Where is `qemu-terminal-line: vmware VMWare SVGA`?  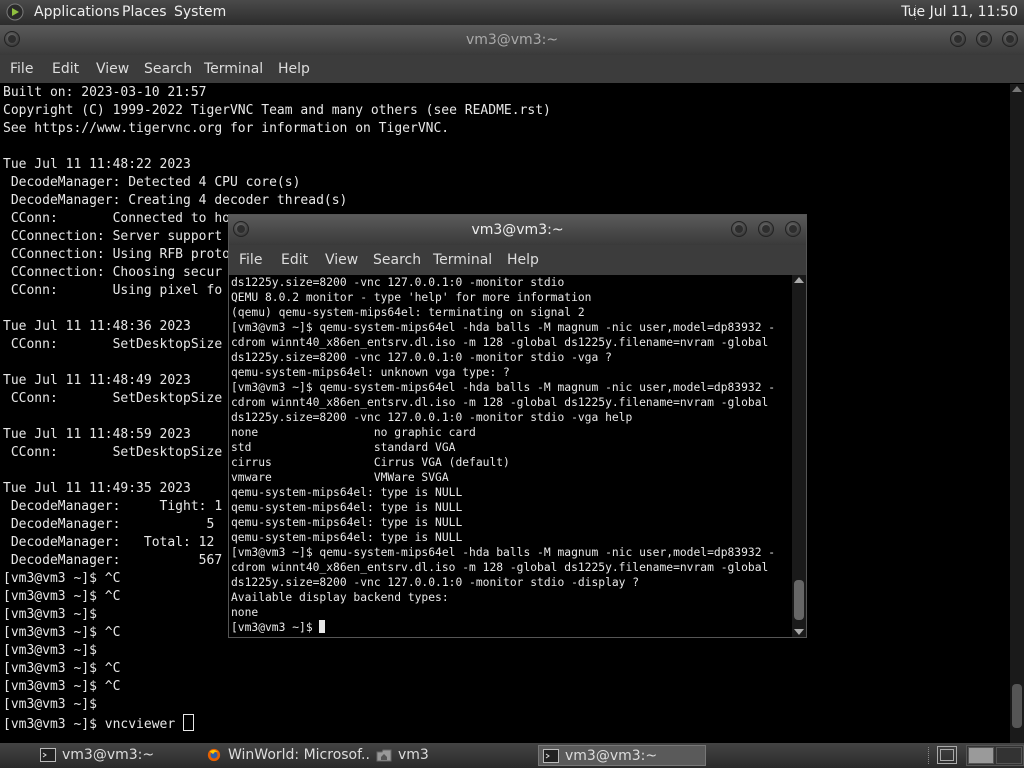 qemu-terminal-line: vmware VMWare SVGA is located at coordinates (340, 477).